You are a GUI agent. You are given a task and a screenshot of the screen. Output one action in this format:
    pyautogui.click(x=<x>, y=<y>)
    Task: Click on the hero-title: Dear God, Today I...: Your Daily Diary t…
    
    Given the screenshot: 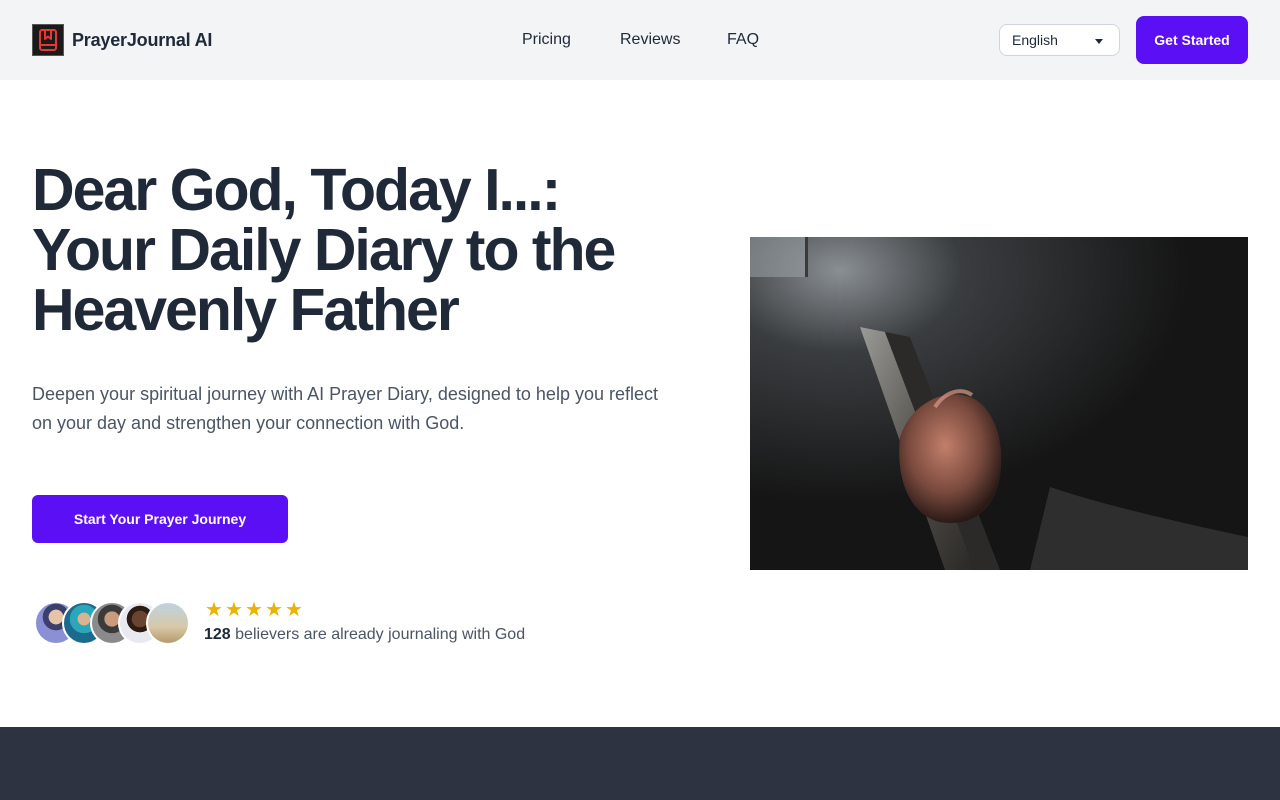 What is the action you would take?
    pyautogui.click(x=372, y=250)
    